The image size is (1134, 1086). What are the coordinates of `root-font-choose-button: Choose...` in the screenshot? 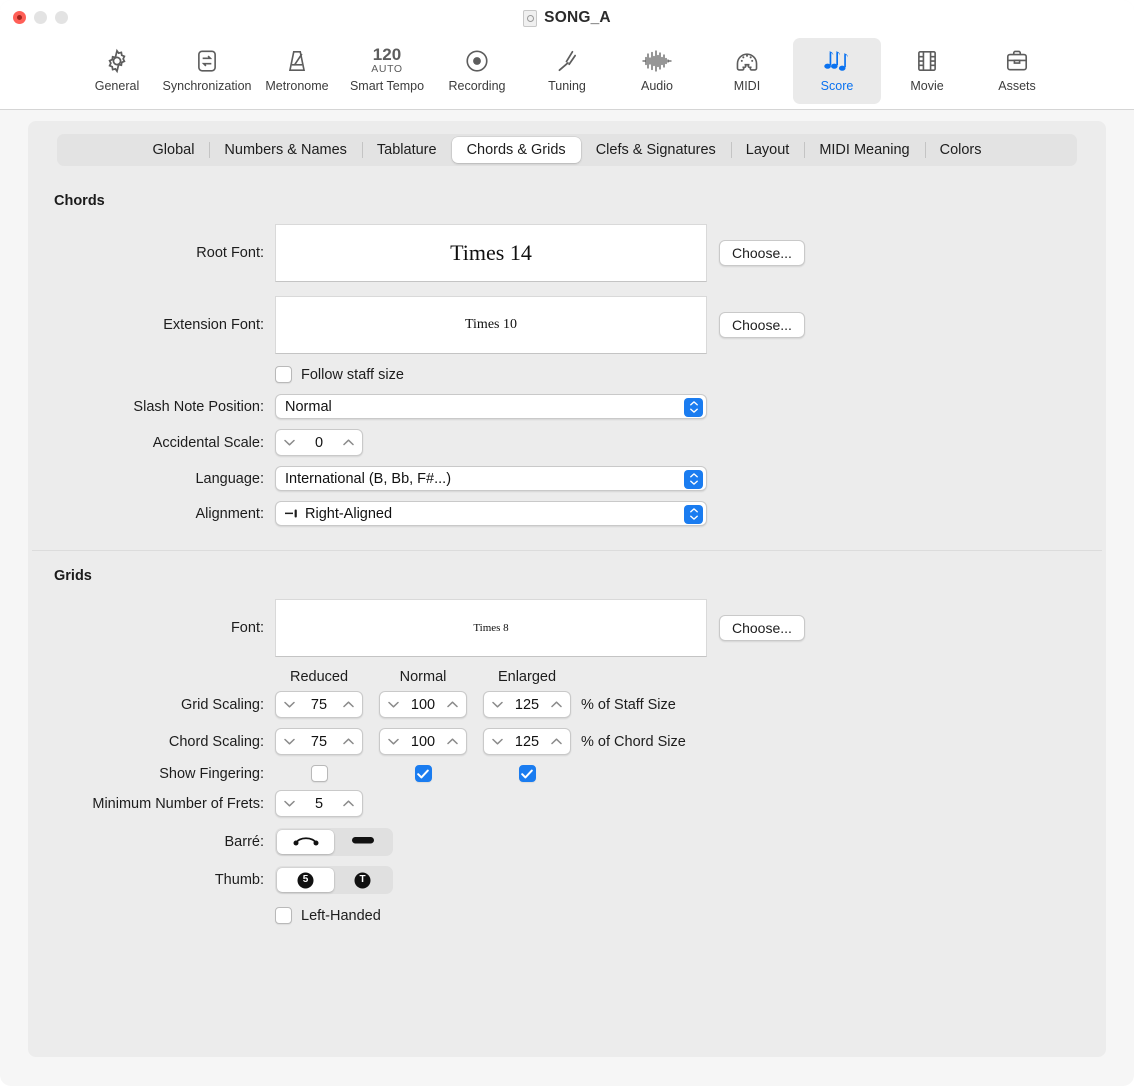 It's located at (762, 253).